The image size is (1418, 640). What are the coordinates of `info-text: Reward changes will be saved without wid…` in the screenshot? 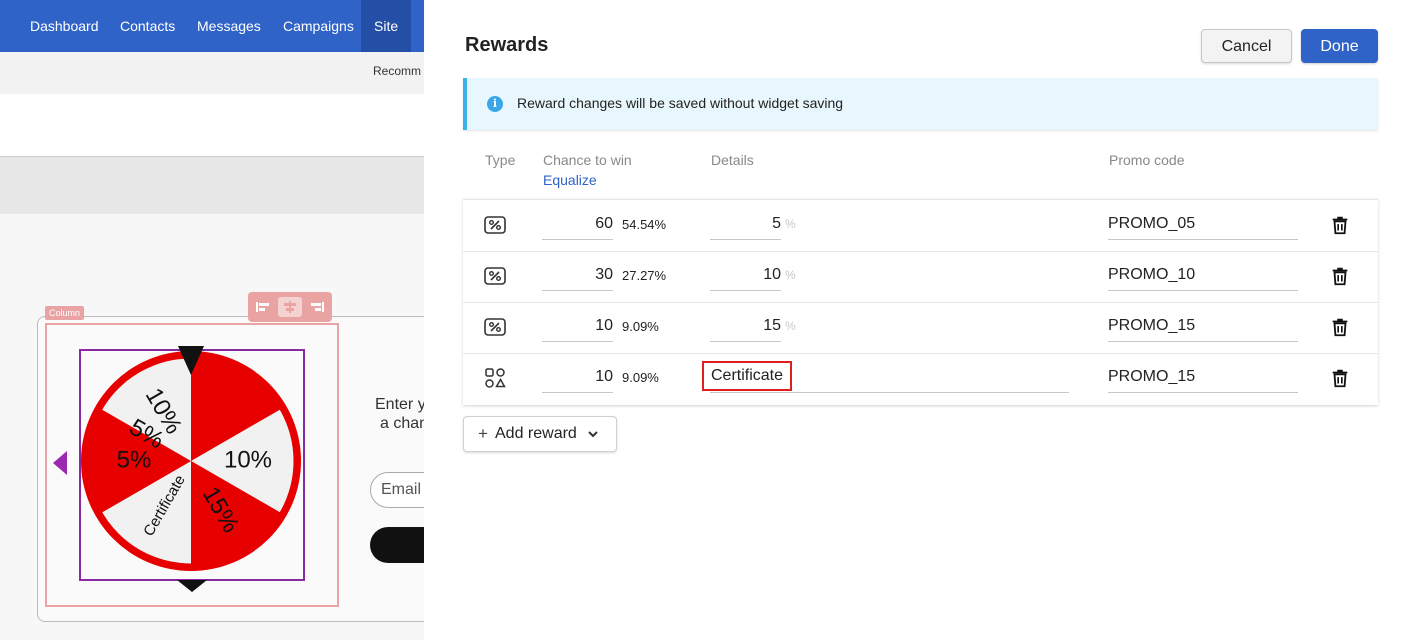 It's located at (680, 103).